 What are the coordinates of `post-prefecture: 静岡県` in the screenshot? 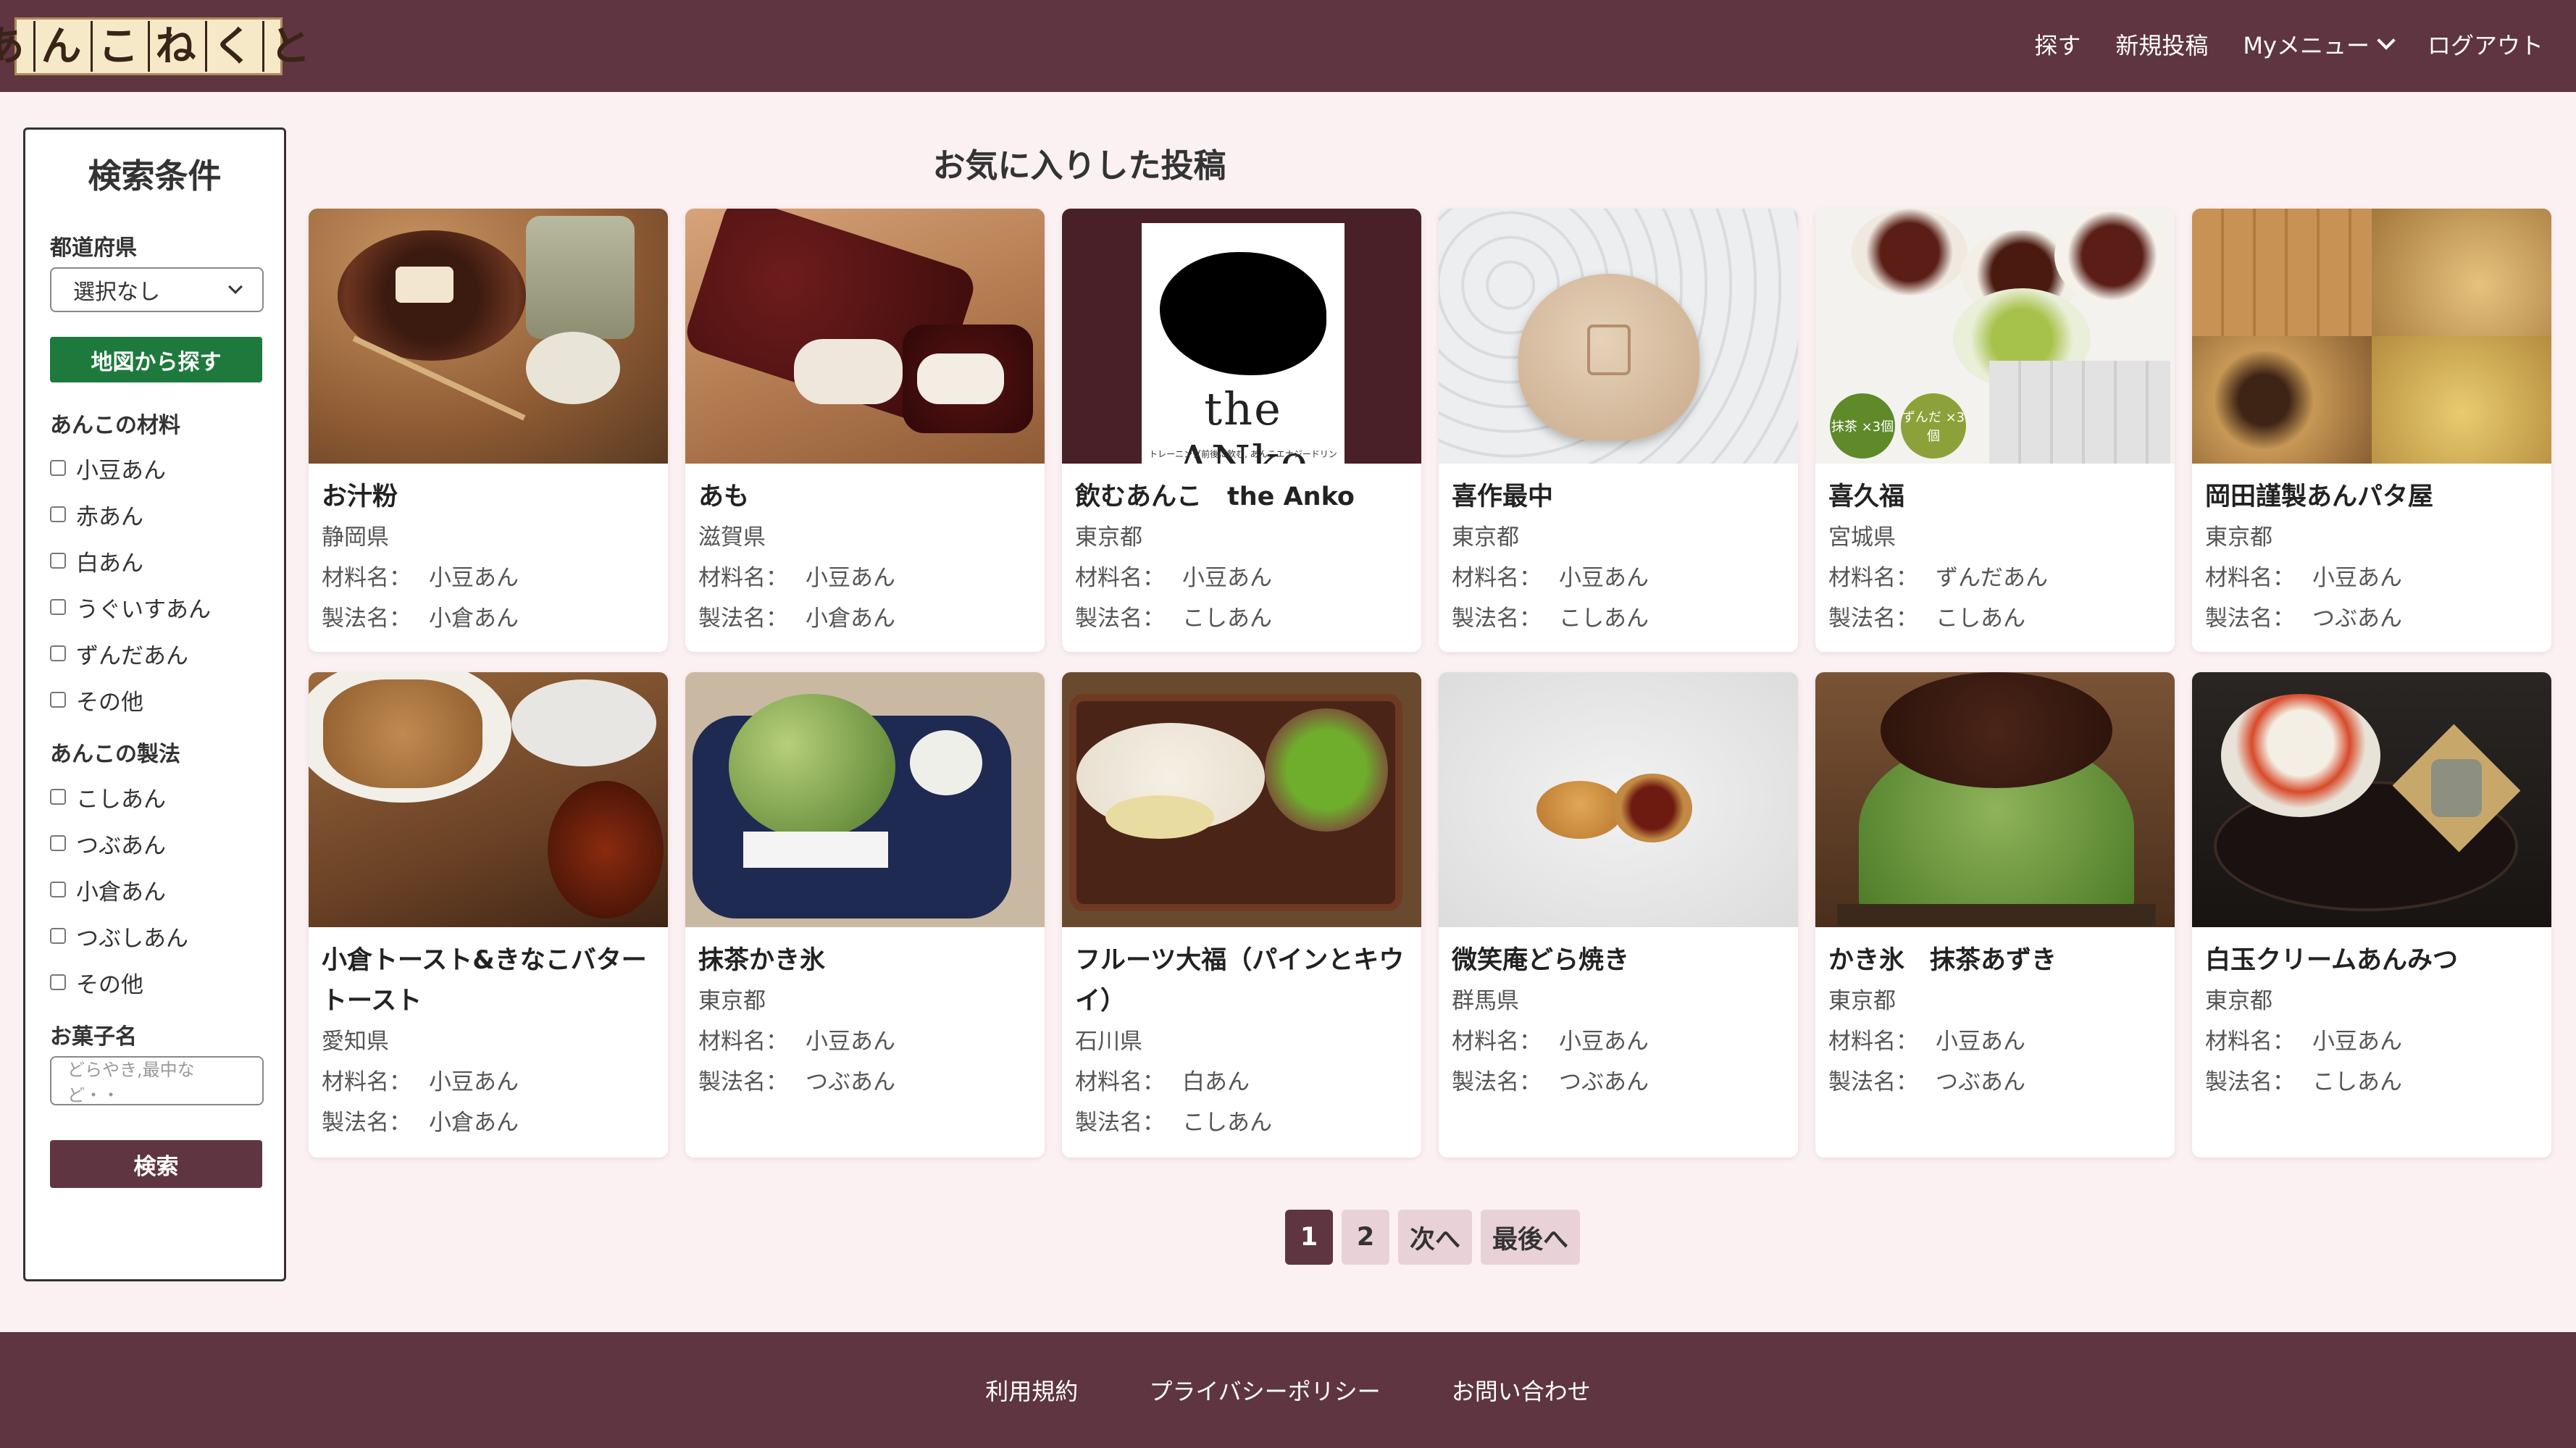 It's located at (355, 537).